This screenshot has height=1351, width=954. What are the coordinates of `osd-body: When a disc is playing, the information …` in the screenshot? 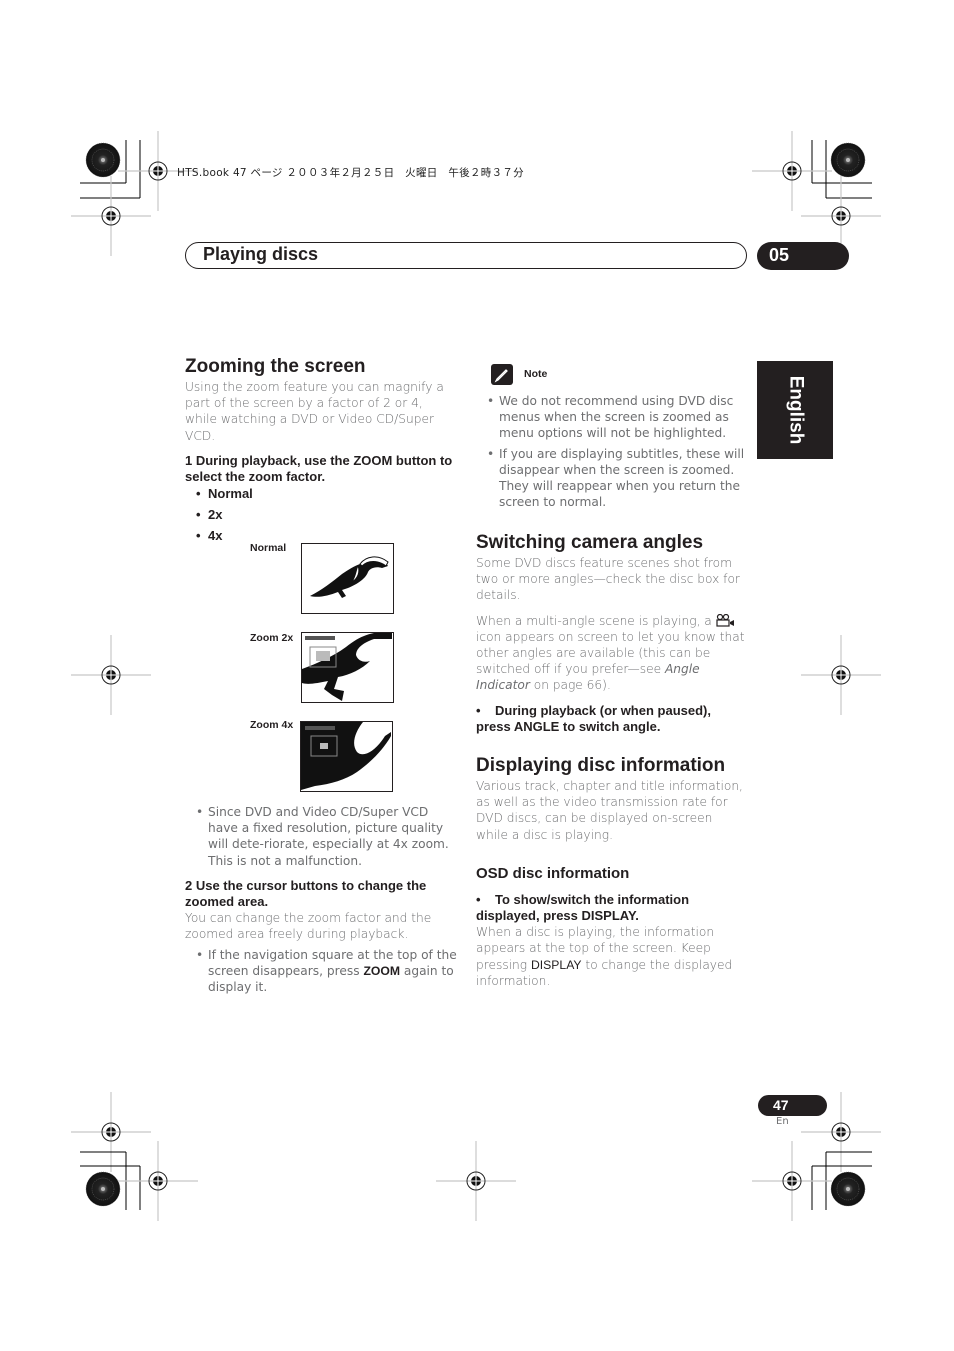 It's located at (604, 956).